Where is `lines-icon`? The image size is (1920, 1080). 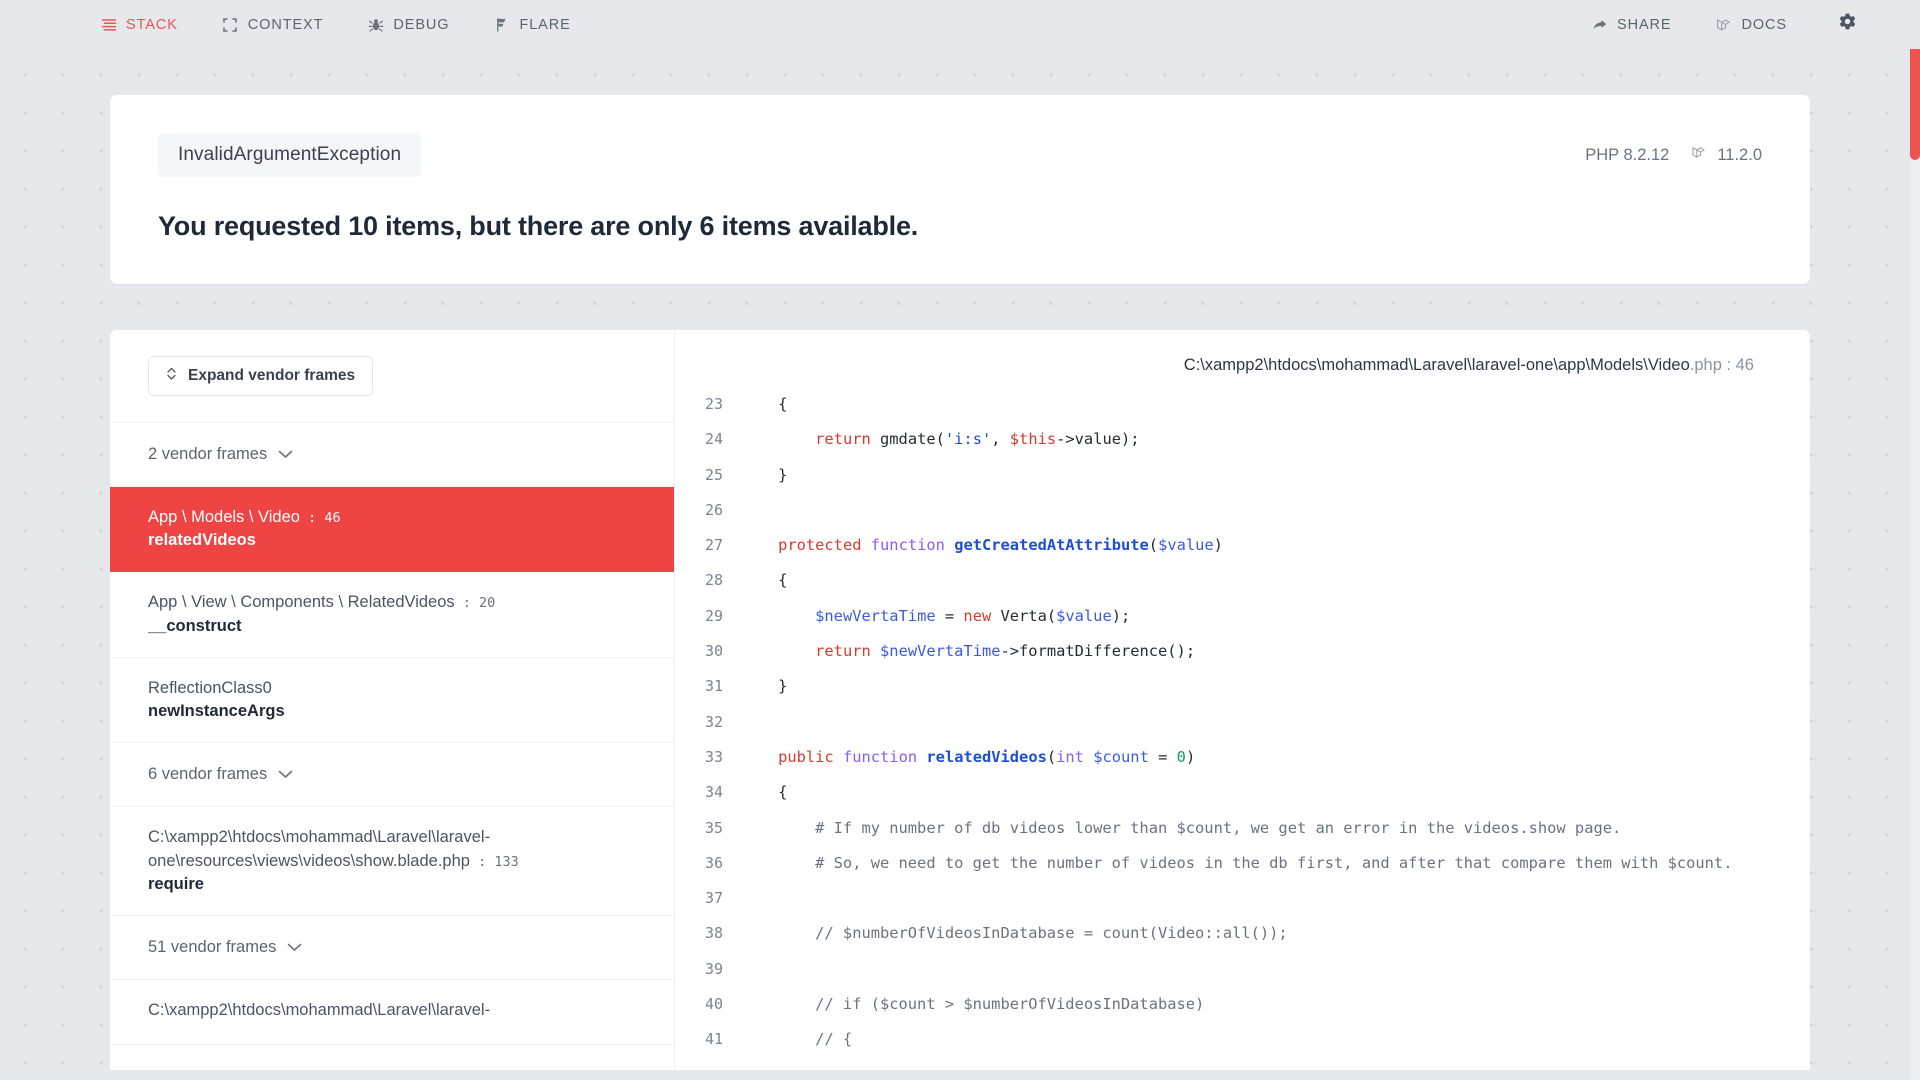 lines-icon is located at coordinates (108, 24).